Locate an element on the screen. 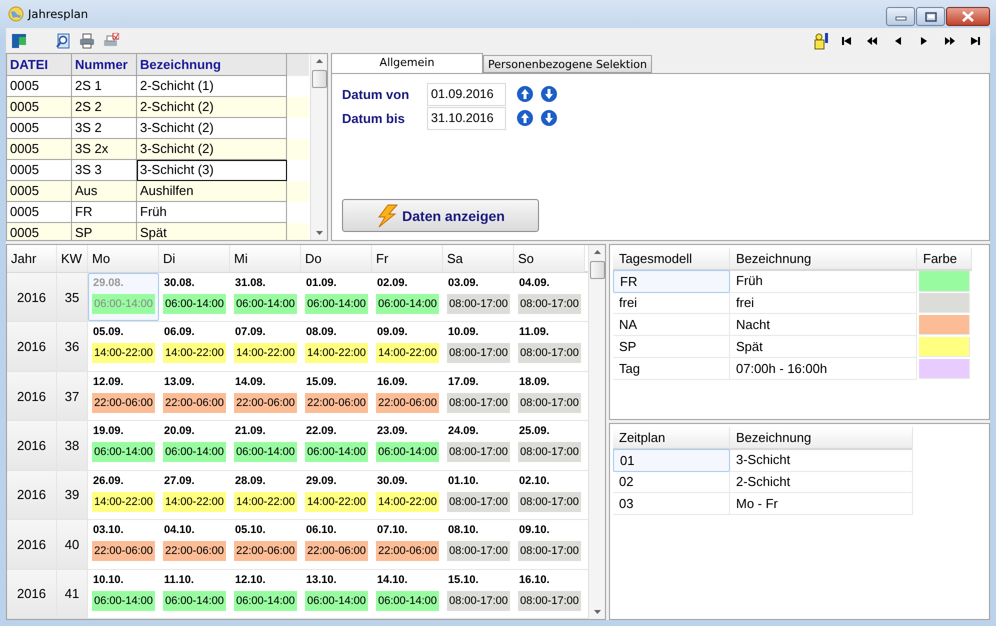 The width and height of the screenshot is (996, 626). day-cell: 26.09. 14:00-22:00 is located at coordinates (123, 495).